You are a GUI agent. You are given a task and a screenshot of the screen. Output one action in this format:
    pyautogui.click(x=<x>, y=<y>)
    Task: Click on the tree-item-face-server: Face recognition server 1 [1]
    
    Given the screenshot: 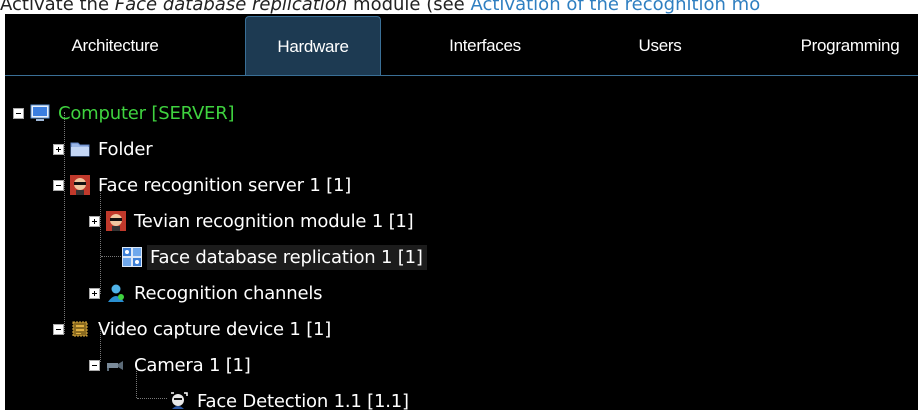 What is the action you would take?
    pyautogui.click(x=204, y=185)
    